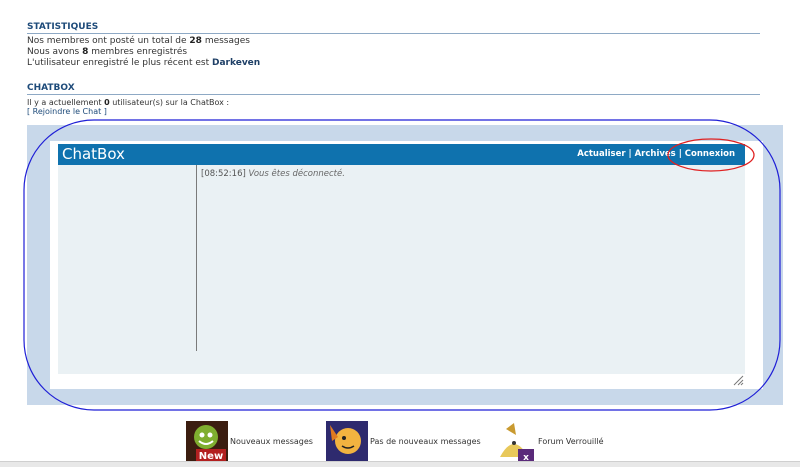 This screenshot has width=800, height=467. What do you see at coordinates (711, 155) in the screenshot?
I see `red-highlight-ellipse` at bounding box center [711, 155].